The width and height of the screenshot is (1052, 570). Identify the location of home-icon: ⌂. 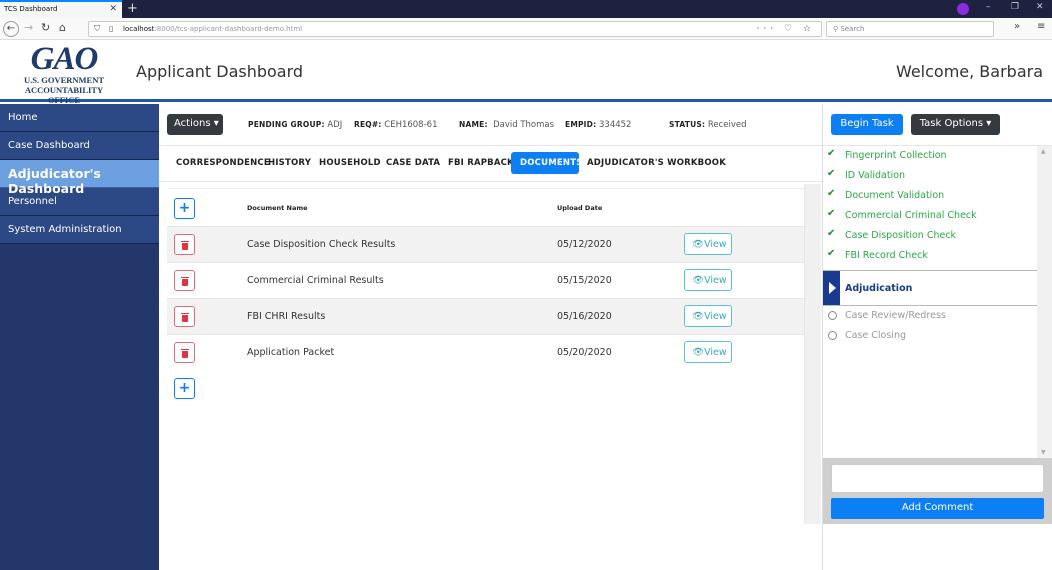
(62, 27).